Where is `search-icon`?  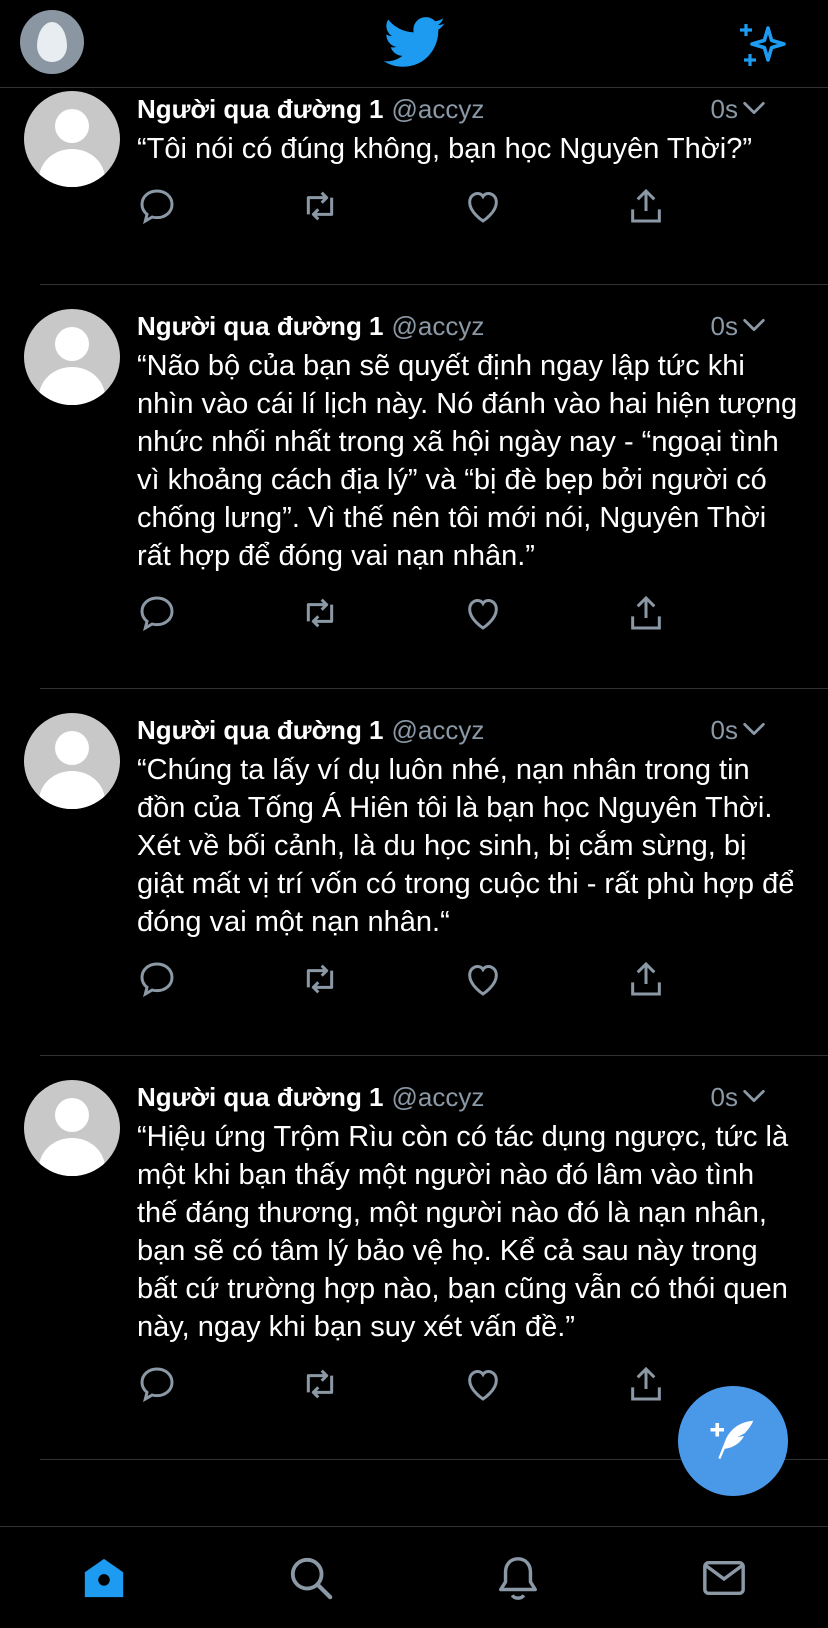
search-icon is located at coordinates (311, 1578).